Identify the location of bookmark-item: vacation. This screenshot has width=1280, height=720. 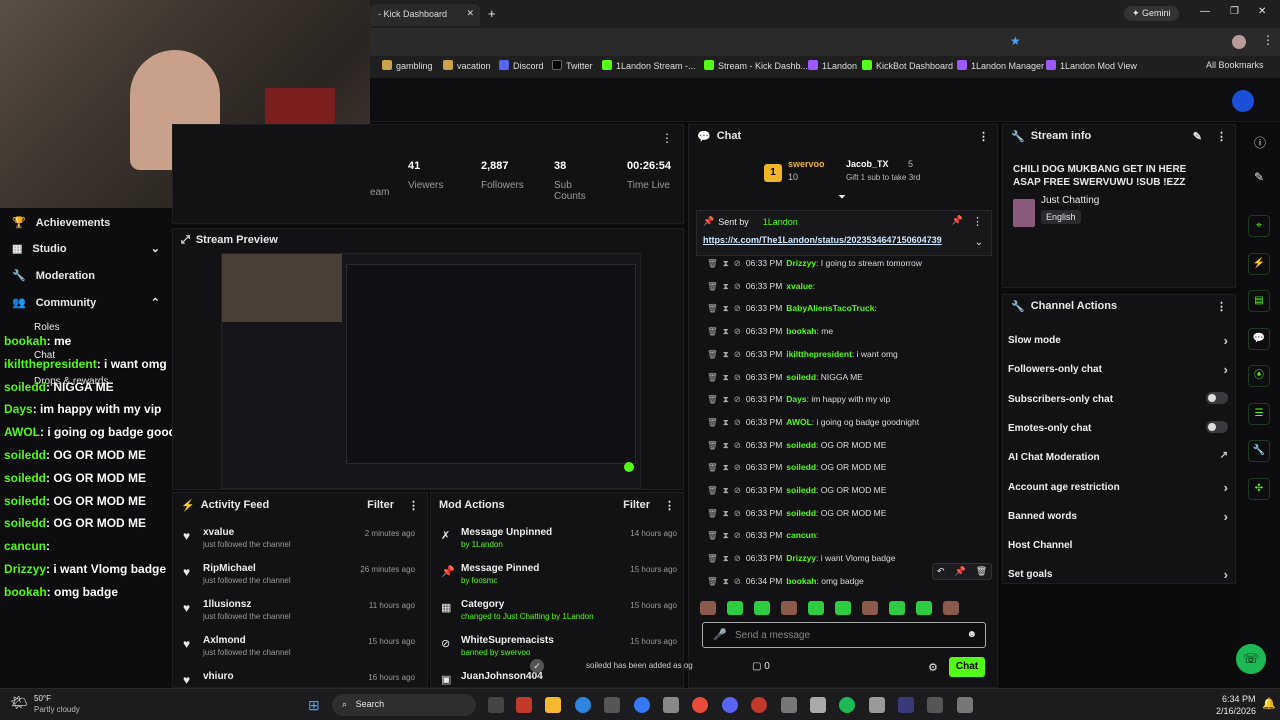
(467, 65).